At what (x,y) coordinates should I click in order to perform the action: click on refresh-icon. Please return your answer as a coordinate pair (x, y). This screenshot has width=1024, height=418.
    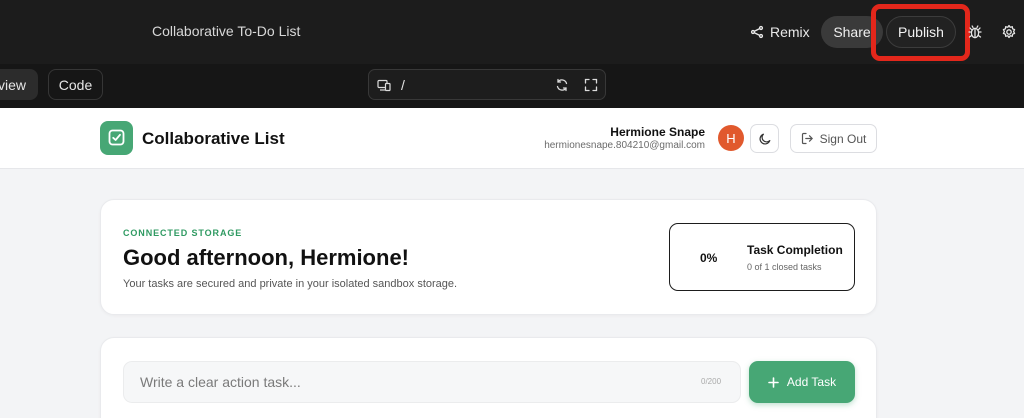
    Looking at the image, I should click on (562, 85).